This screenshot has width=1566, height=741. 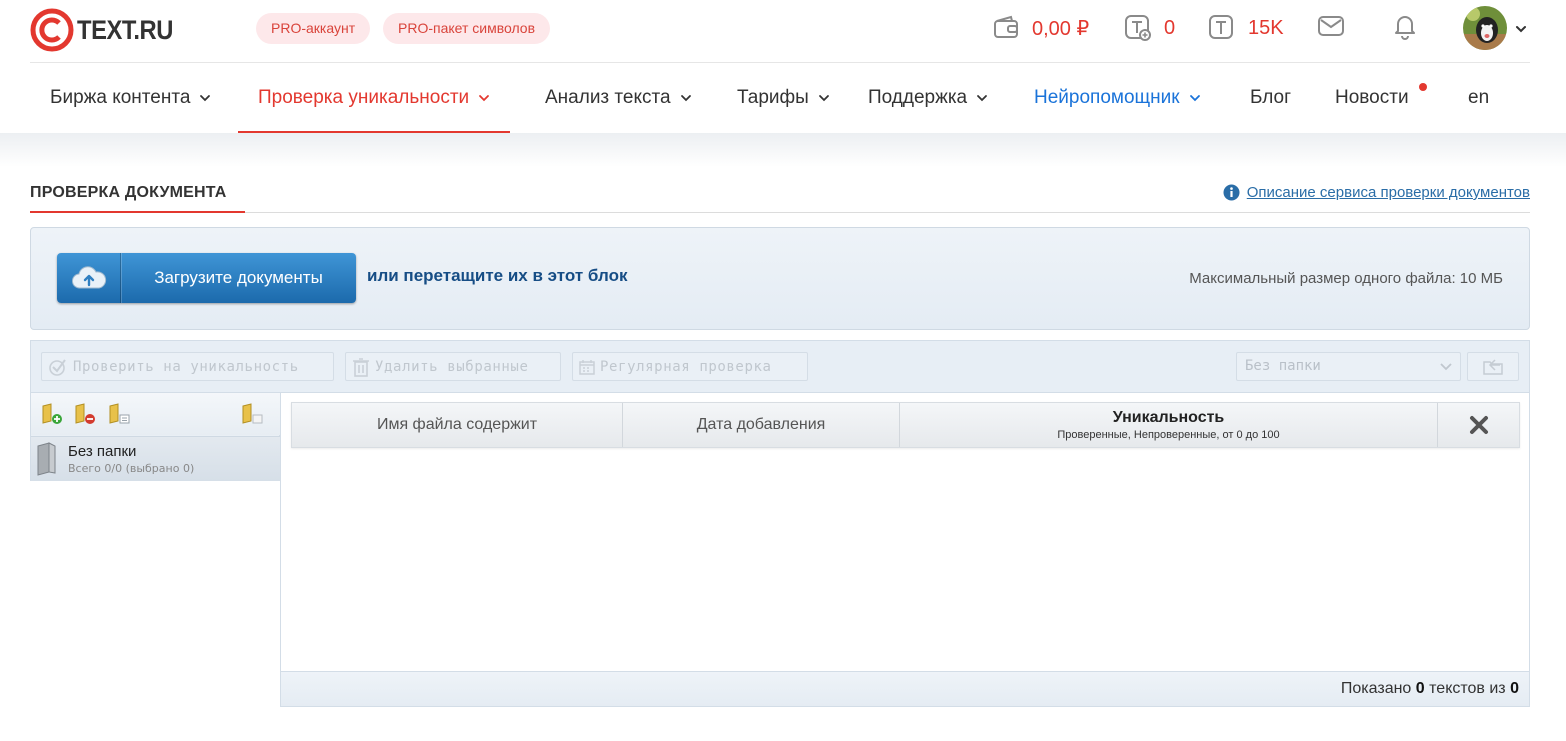 I want to click on service-description-text: Описание сервиса проверки документов, so click(x=1388, y=192).